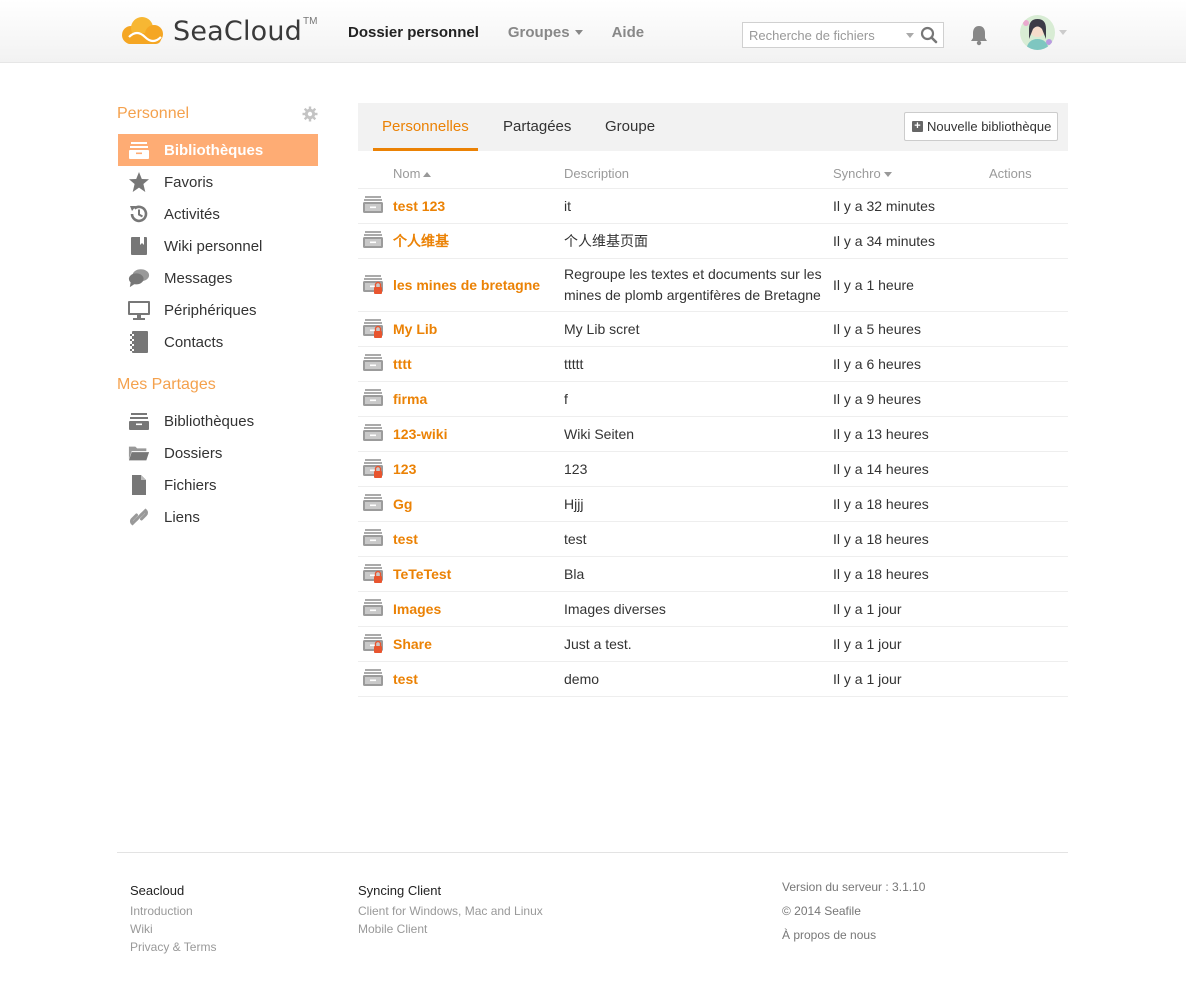 This screenshot has width=1186, height=983. What do you see at coordinates (218, 150) in the screenshot?
I see `sidebar-item-libraries: Bibliothèques` at bounding box center [218, 150].